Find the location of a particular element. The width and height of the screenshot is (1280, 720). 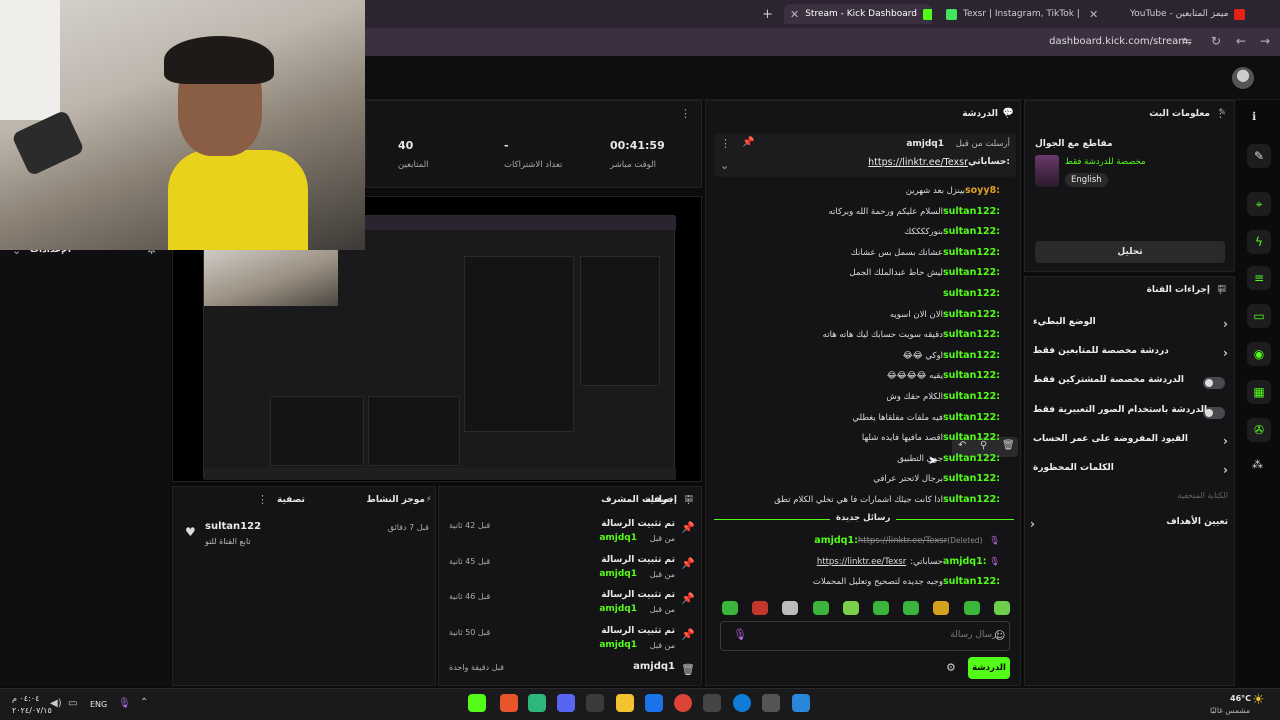

channel-action-row: الدردشة باستخدام الصور التعبيرية فقط is located at coordinates (1133, 415).